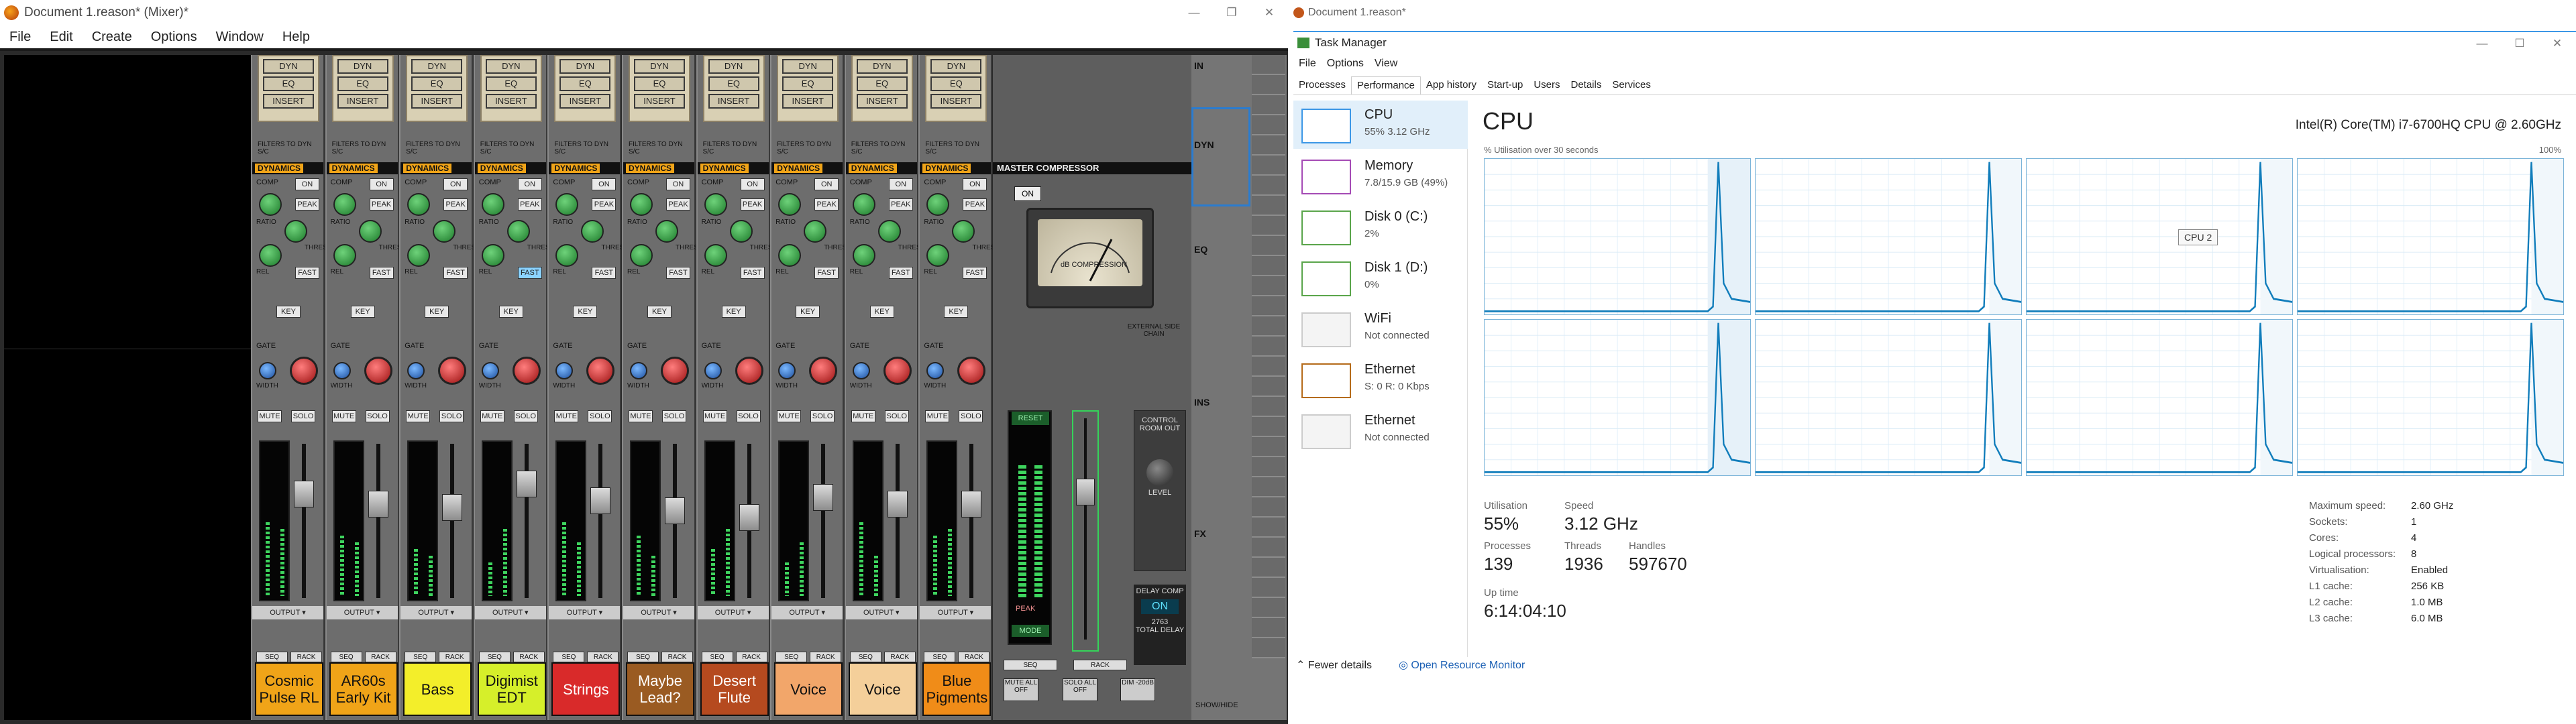 Image resolution: width=2576 pixels, height=724 pixels. Describe the element at coordinates (1231, 13) in the screenshot. I see `maximize-button: ❐` at that location.